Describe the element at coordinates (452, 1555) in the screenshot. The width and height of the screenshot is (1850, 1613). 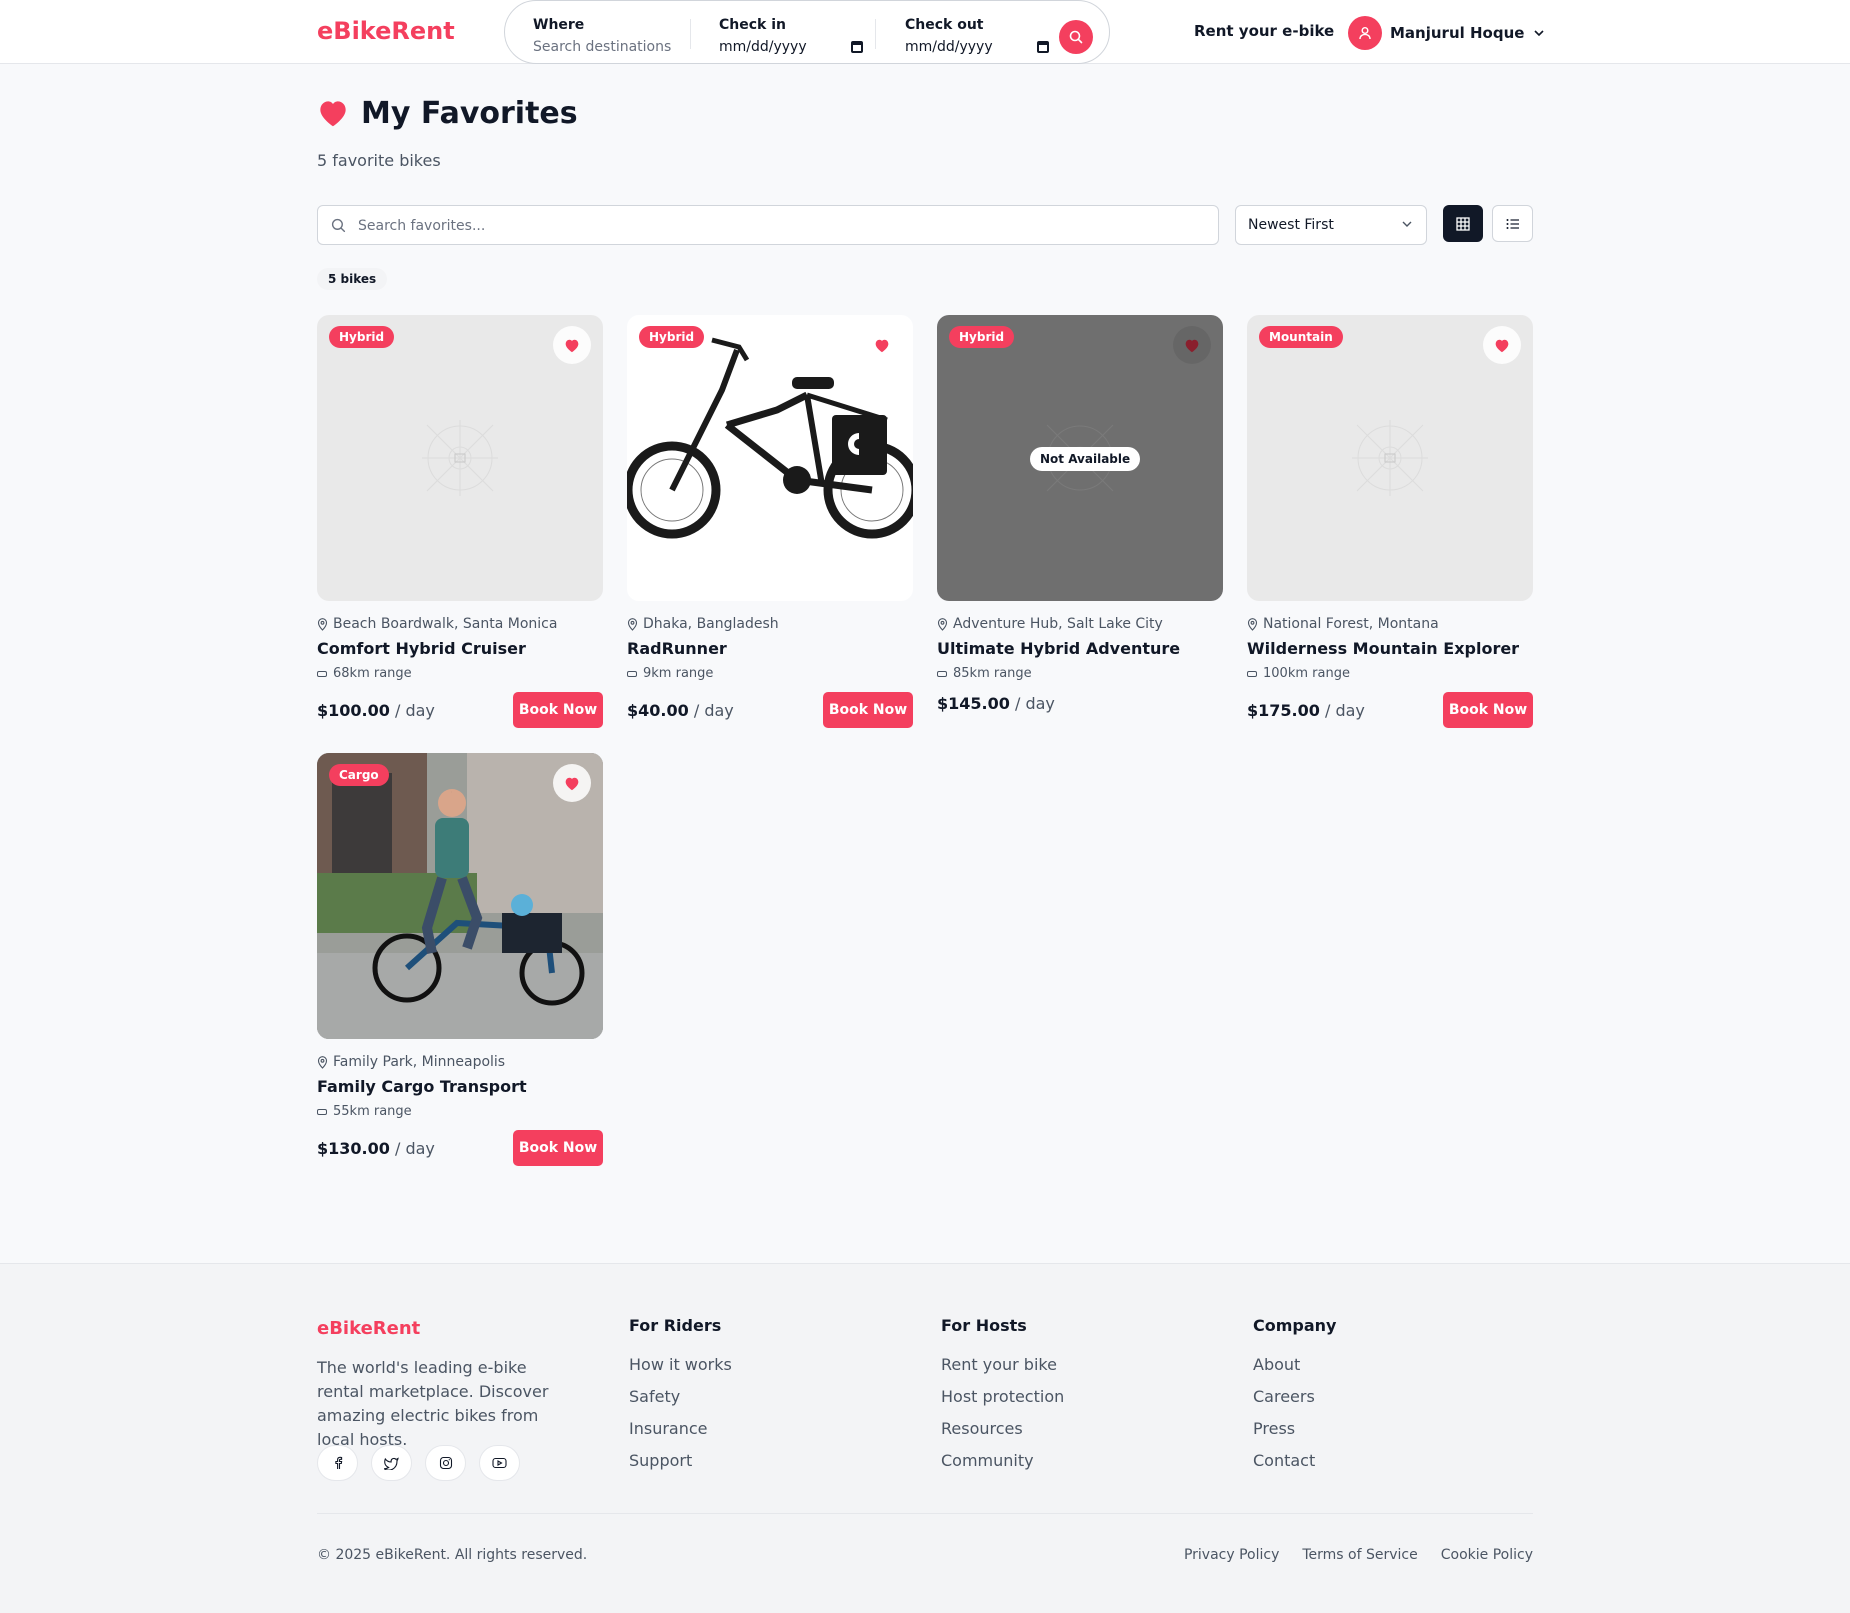
I see `copyright: © 2025 eBikeRent. All rights reserved.` at that location.